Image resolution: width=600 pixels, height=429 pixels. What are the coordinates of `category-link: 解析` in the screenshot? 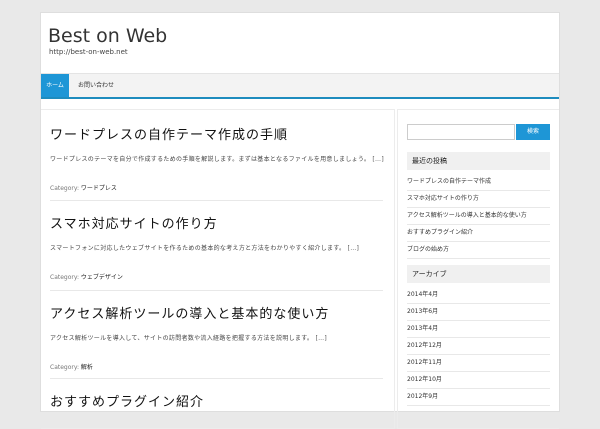 It's located at (87, 367).